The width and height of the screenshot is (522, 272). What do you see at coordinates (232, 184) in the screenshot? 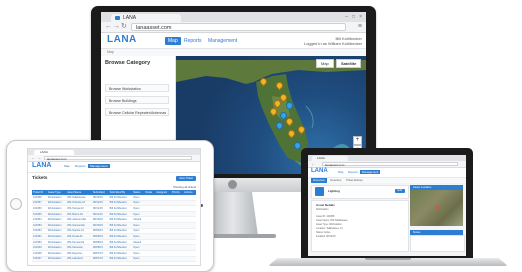
I see `apple-logo-icon` at bounding box center [232, 184].